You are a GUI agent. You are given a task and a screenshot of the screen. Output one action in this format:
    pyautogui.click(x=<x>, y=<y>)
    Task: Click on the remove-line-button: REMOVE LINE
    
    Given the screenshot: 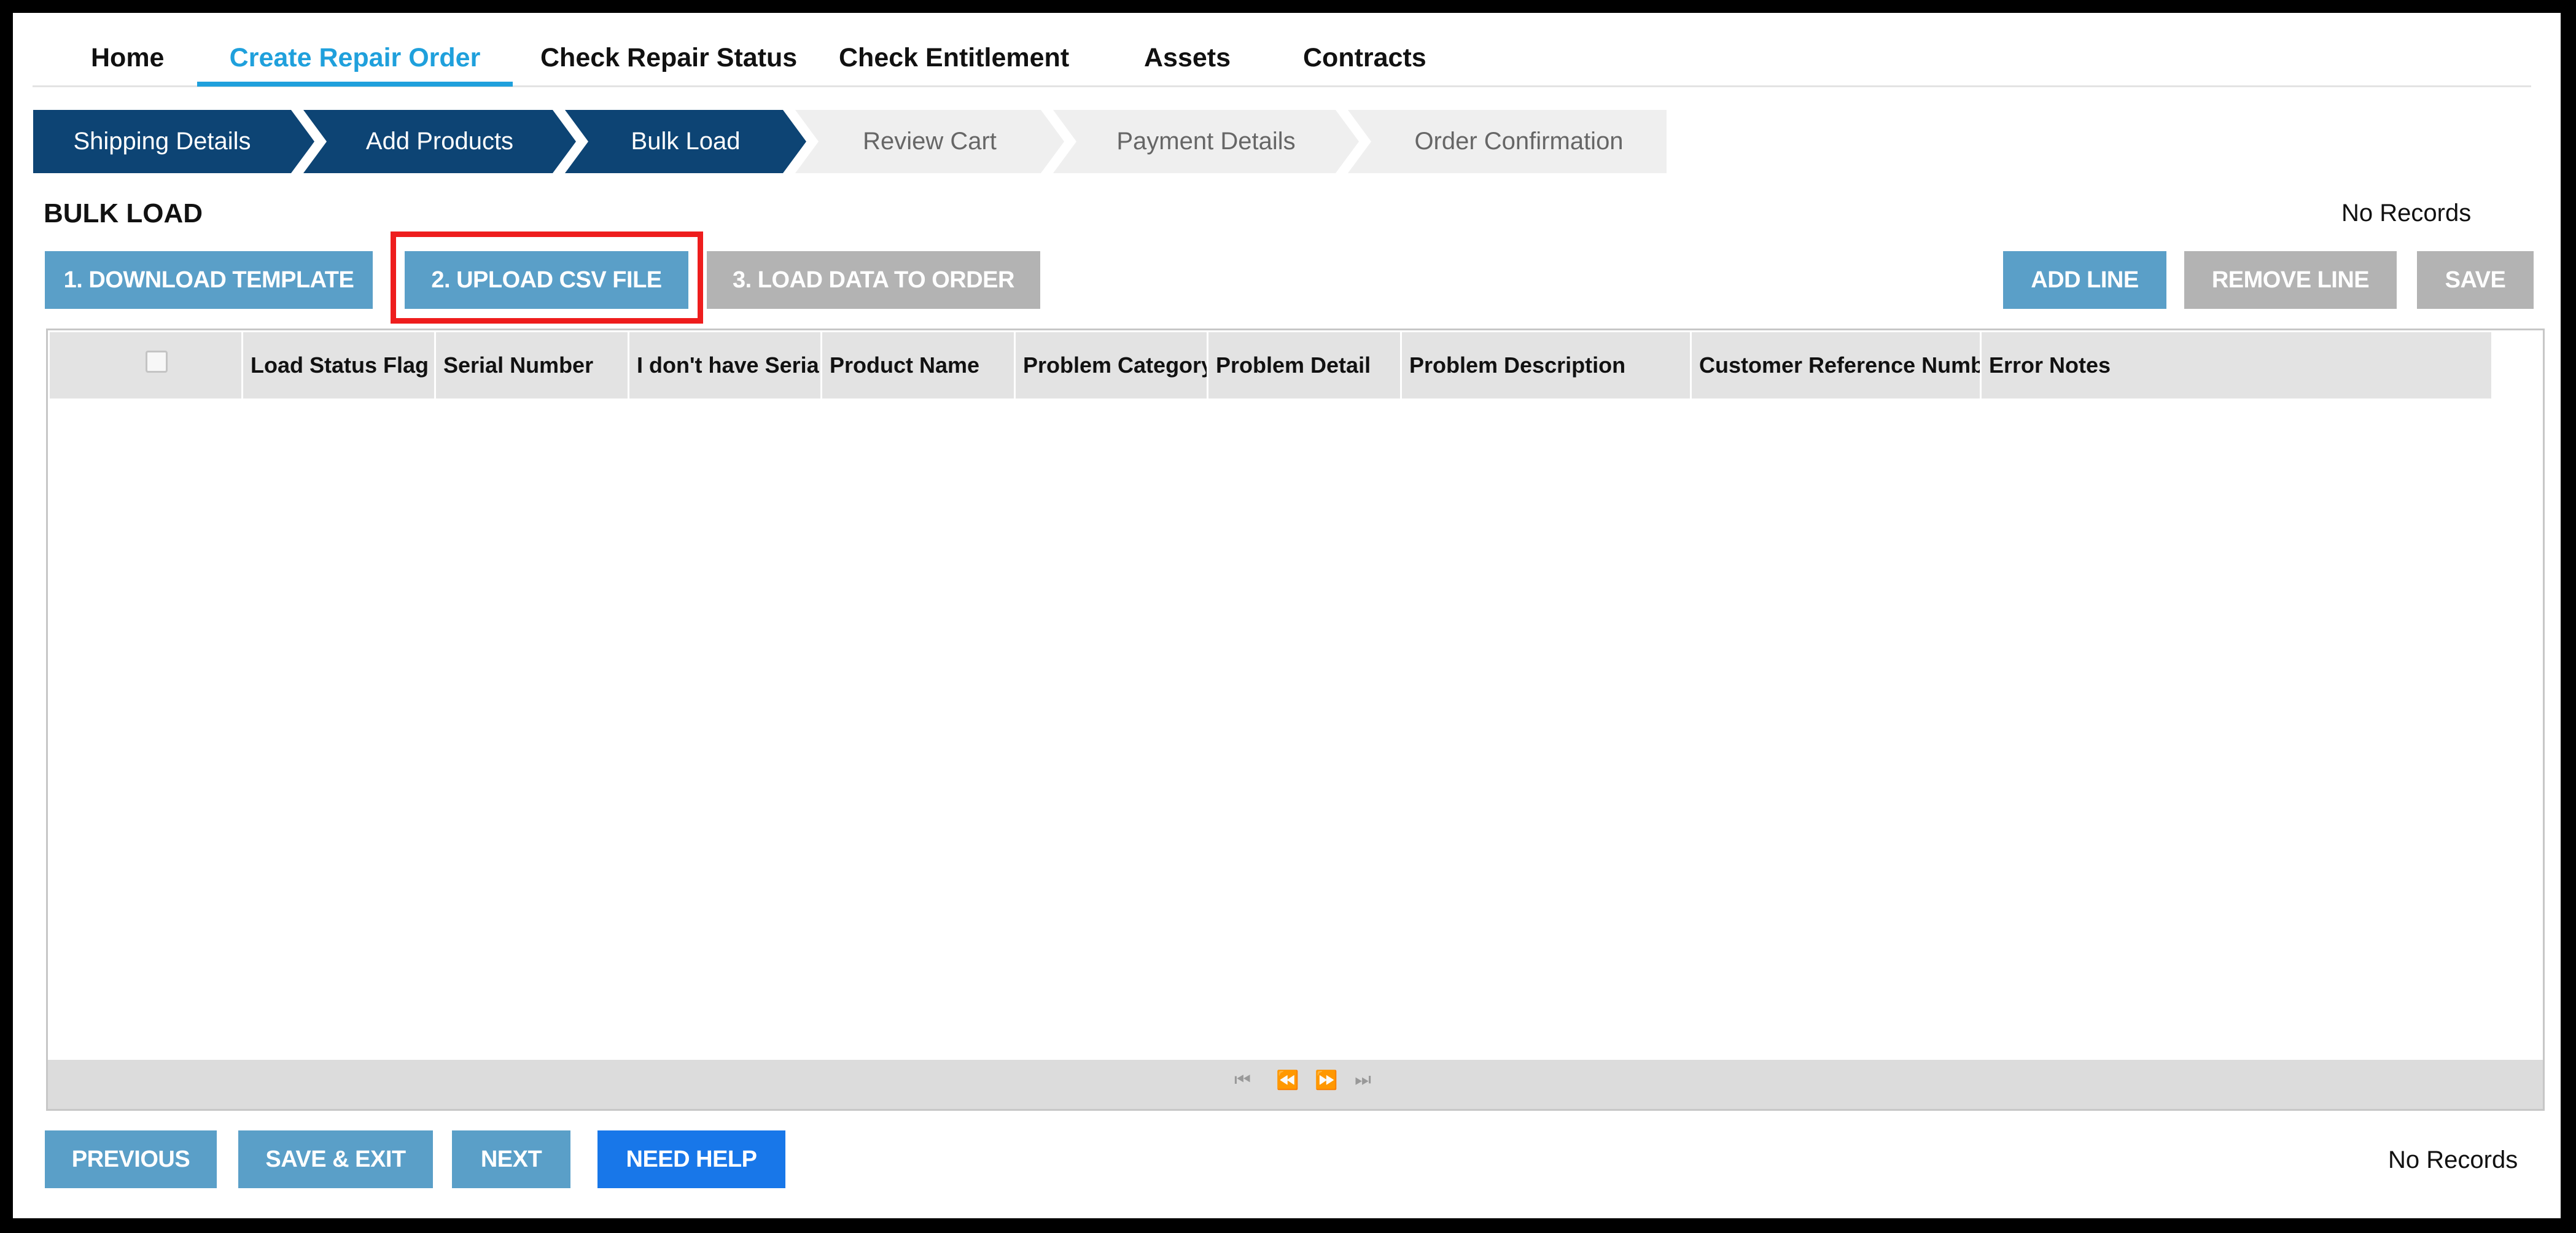 What is the action you would take?
    pyautogui.click(x=2290, y=280)
    